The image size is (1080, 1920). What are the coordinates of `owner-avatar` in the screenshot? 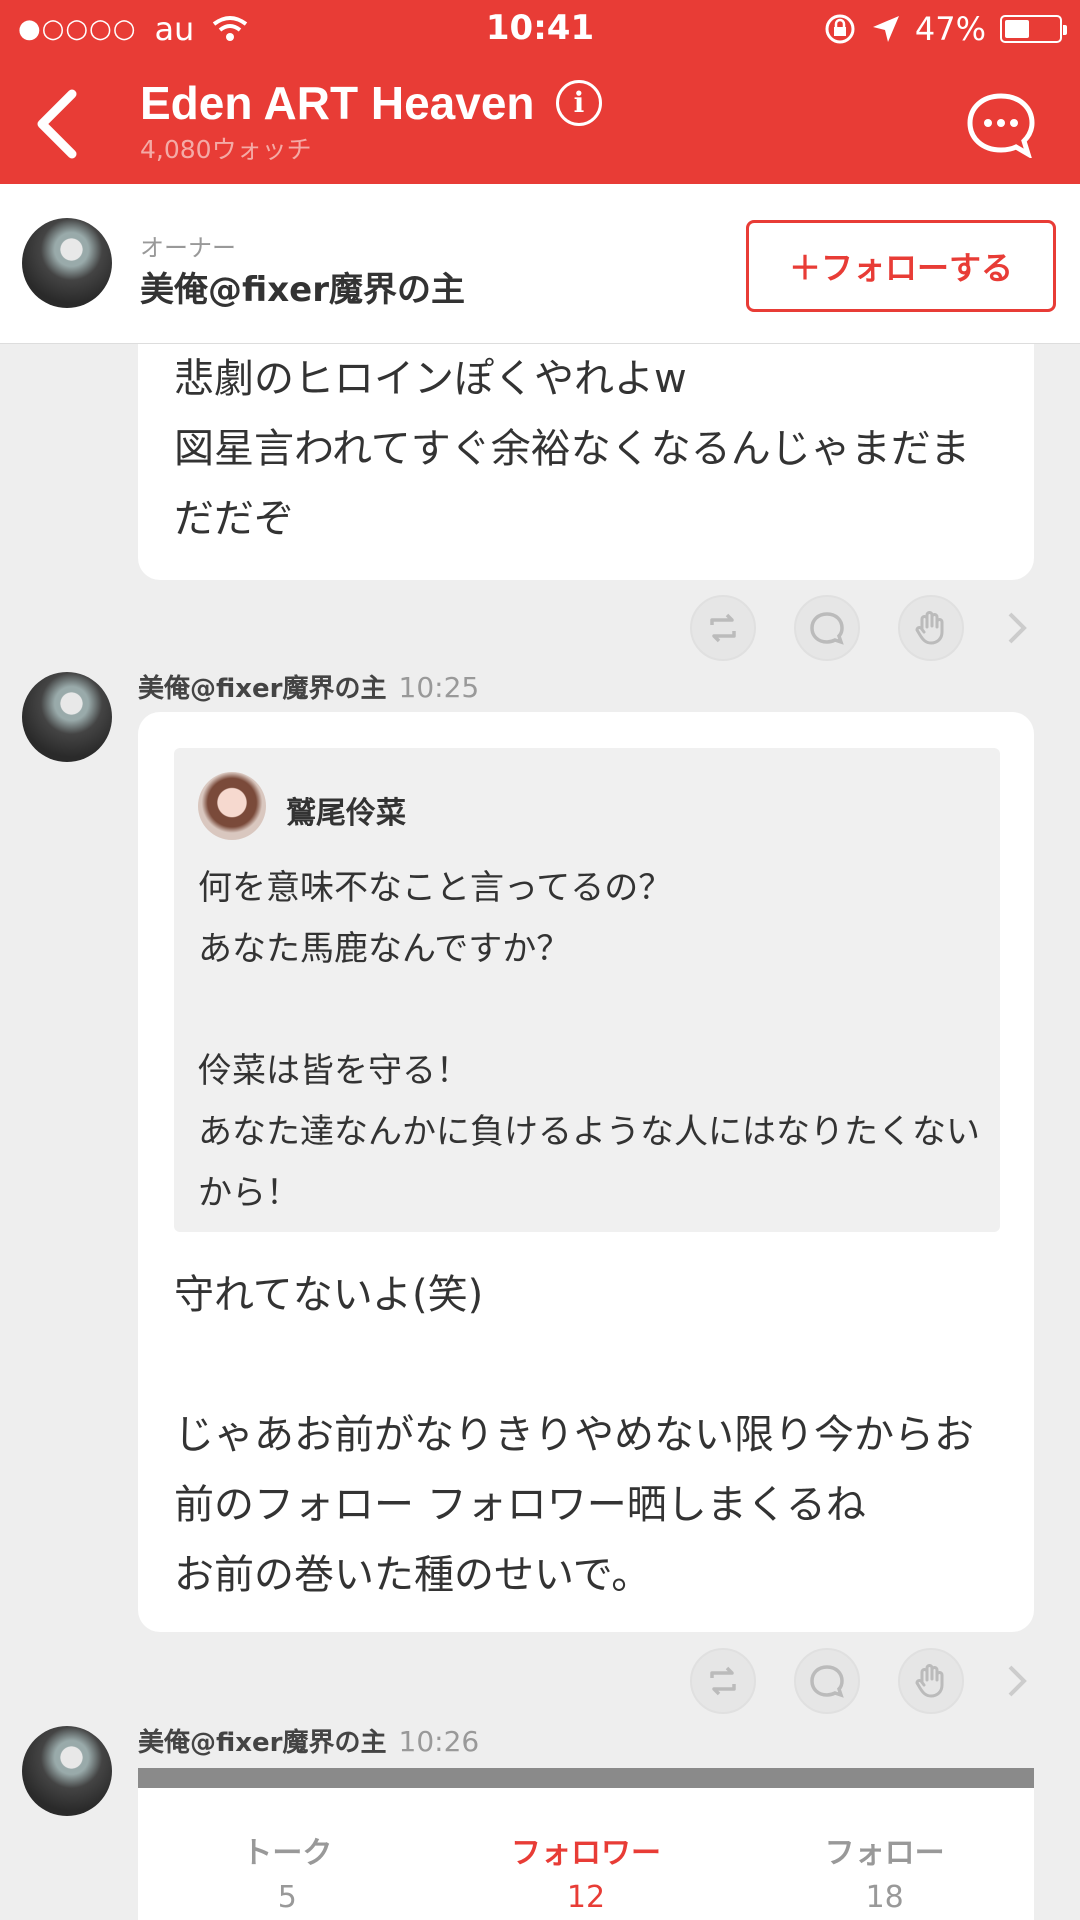 It's located at (67, 263).